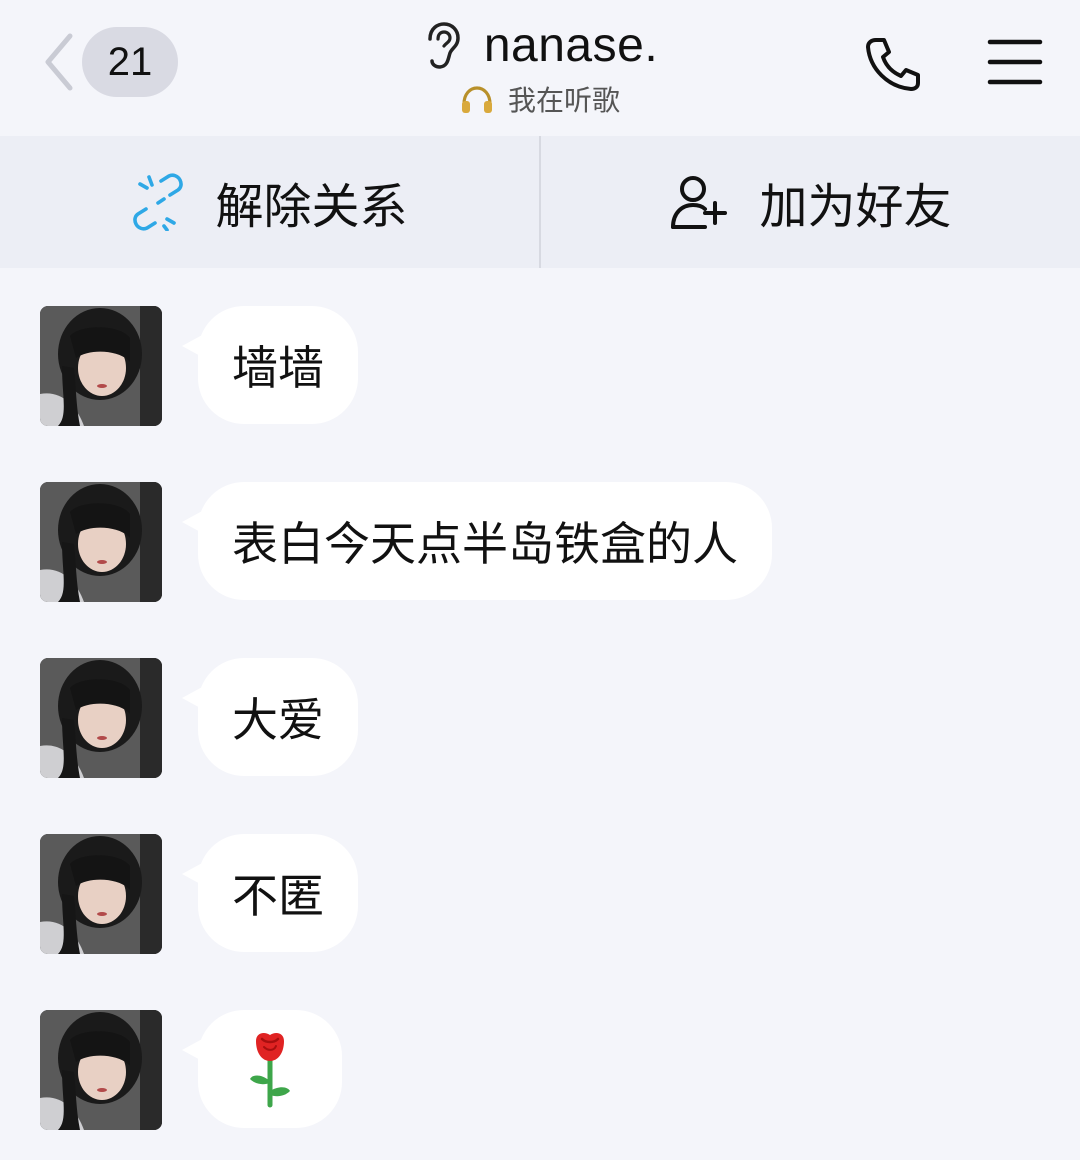 The width and height of the screenshot is (1080, 1160). Describe the element at coordinates (893, 64) in the screenshot. I see `phone-icon` at that location.